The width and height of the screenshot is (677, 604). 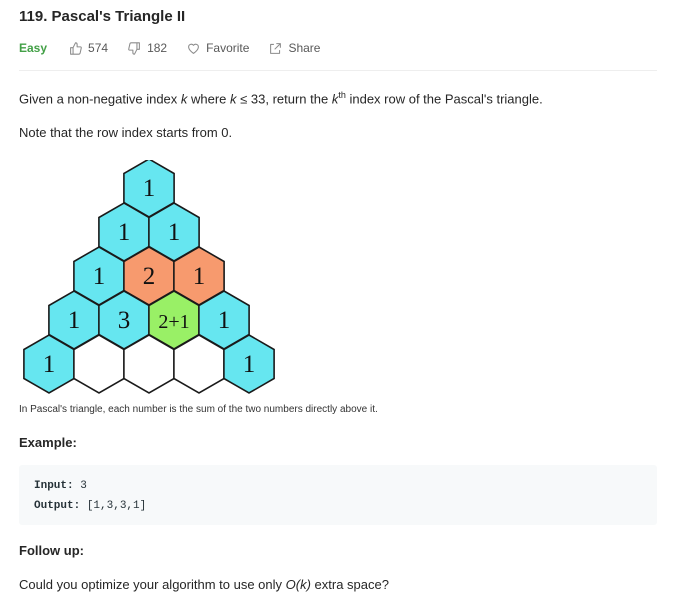 I want to click on hex-value: 2+1, so click(x=173, y=322).